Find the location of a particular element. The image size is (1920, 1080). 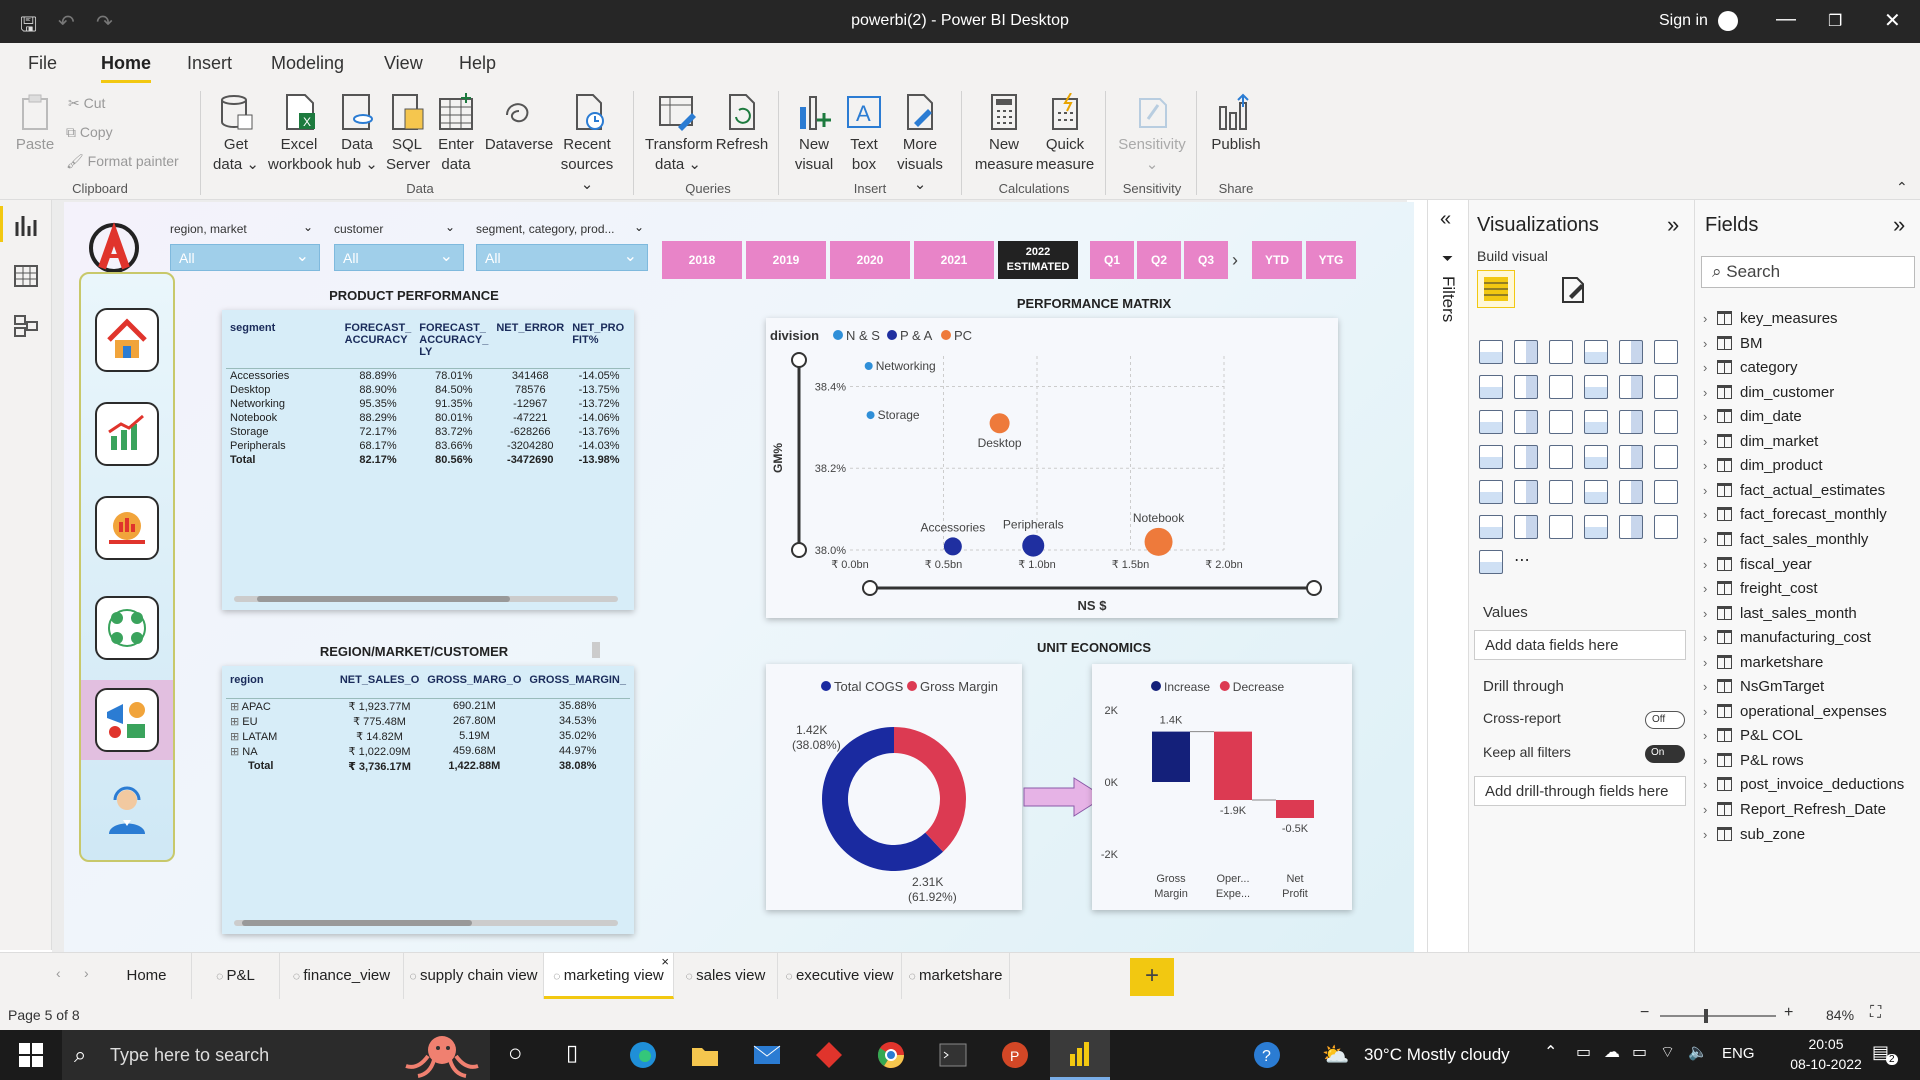

field-table-item: › dim_customer is located at coordinates (1768, 395).